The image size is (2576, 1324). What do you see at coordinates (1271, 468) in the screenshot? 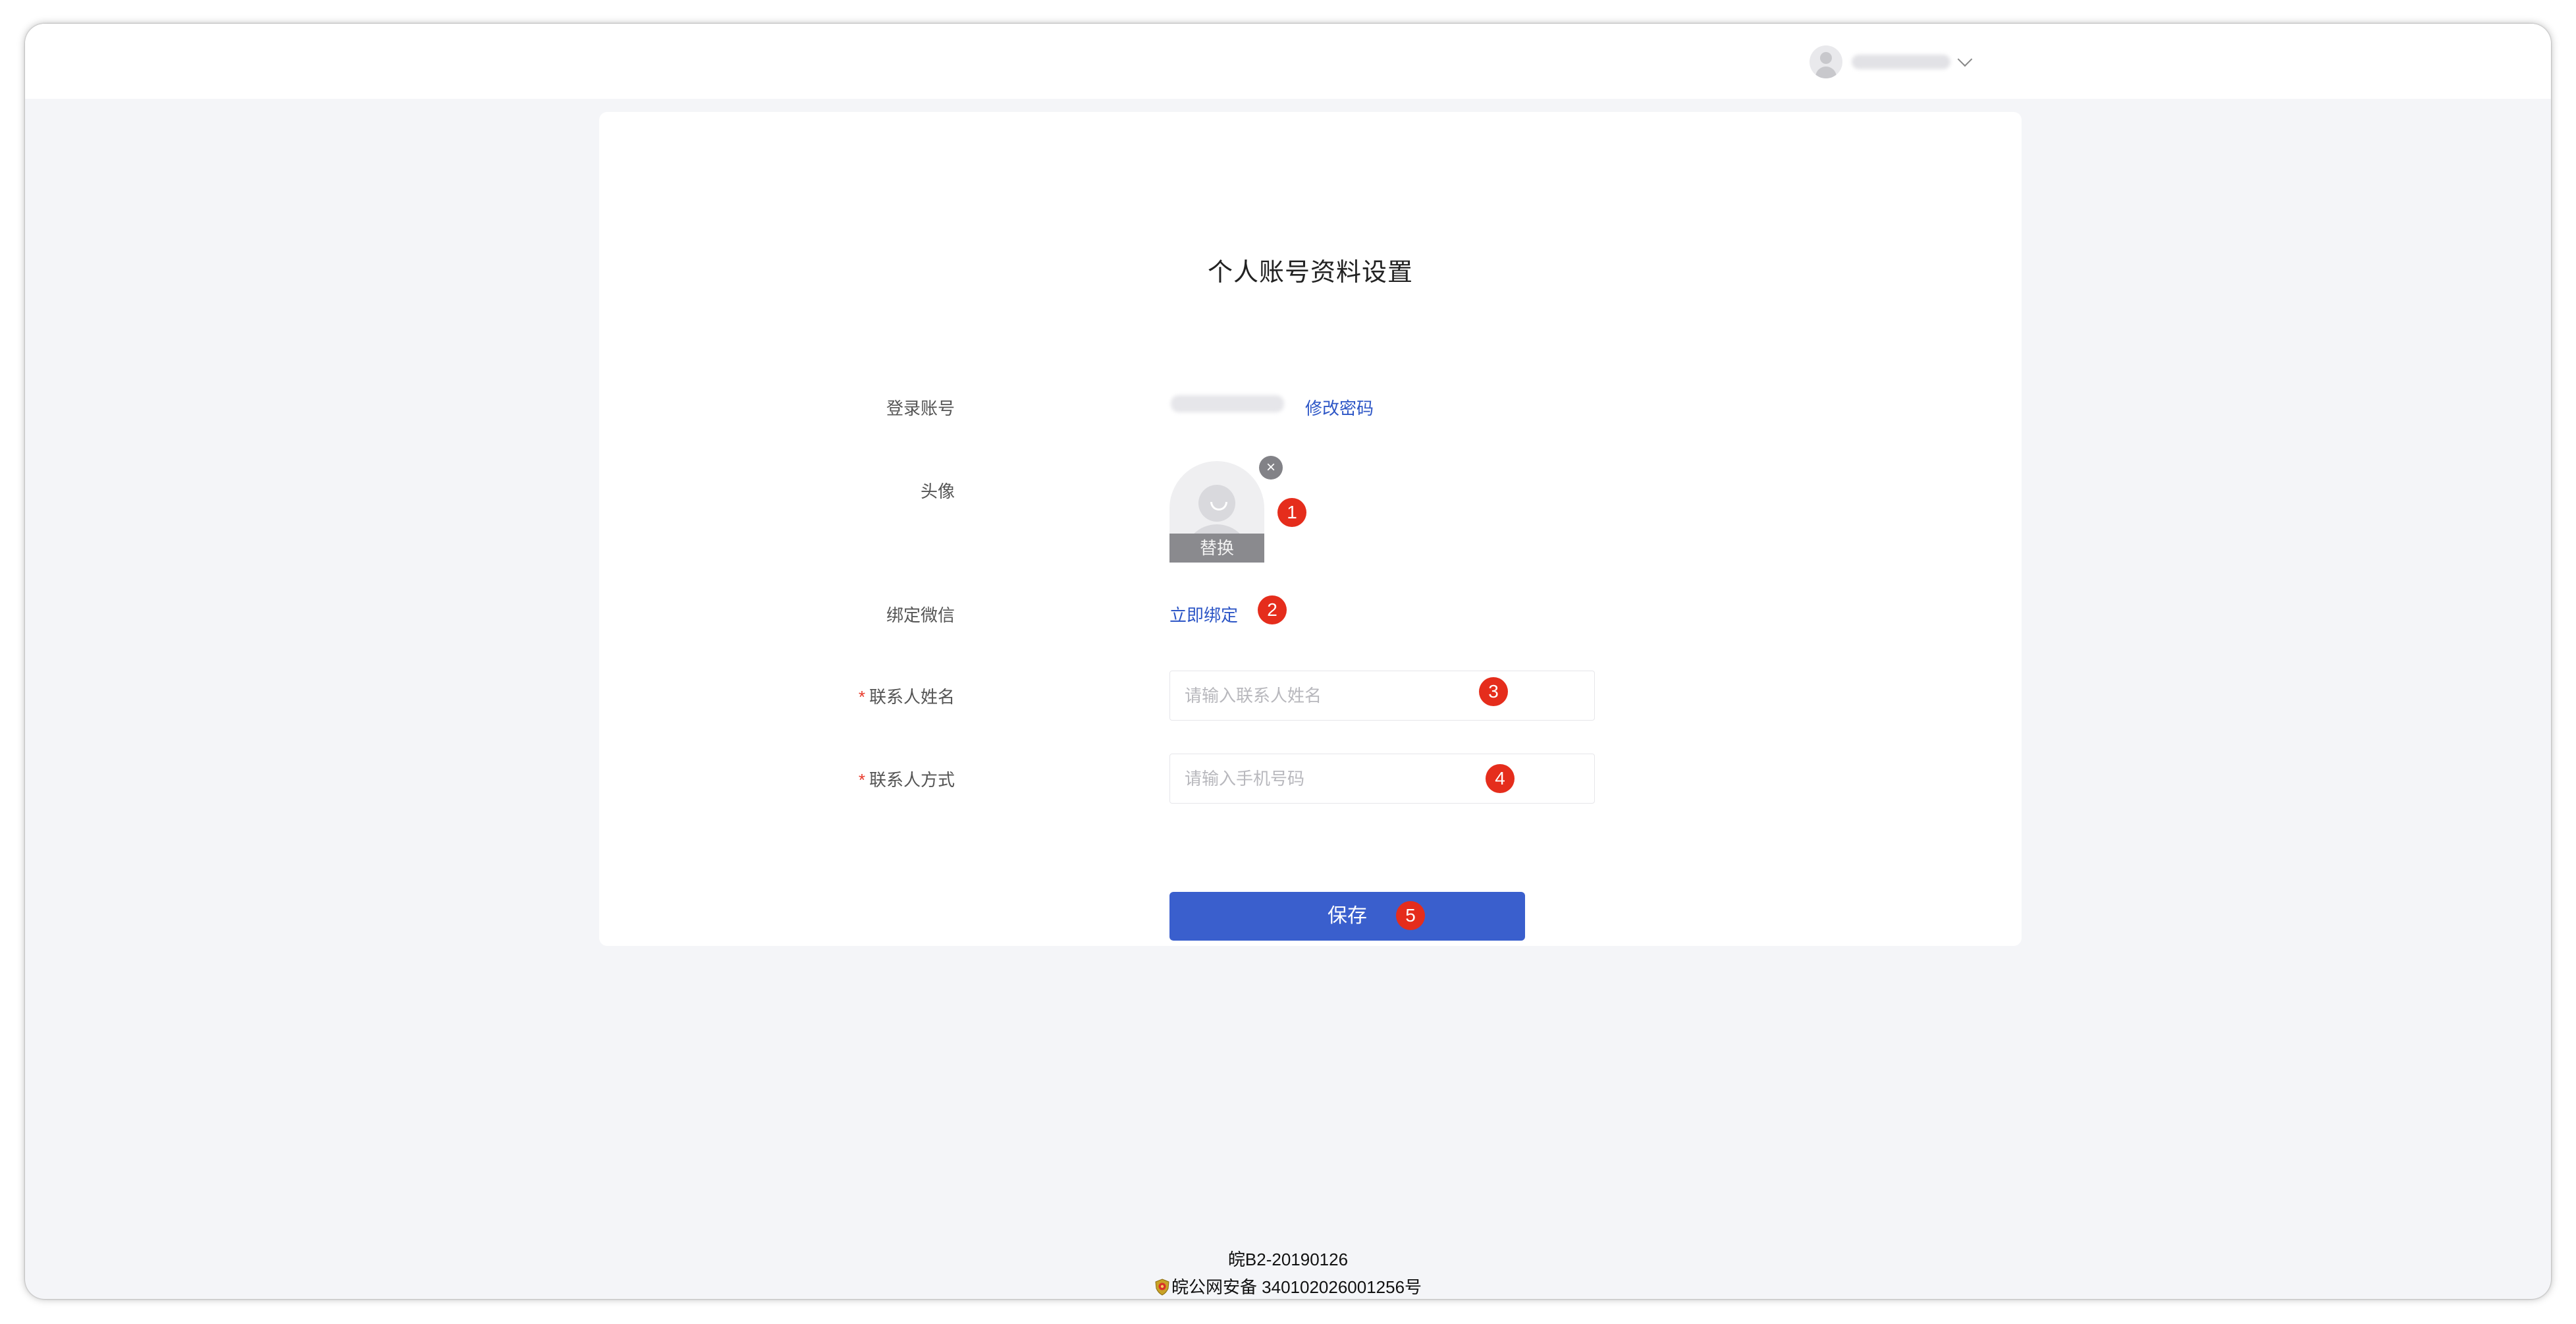
I see `remove-avatar-close-icon: ×` at bounding box center [1271, 468].